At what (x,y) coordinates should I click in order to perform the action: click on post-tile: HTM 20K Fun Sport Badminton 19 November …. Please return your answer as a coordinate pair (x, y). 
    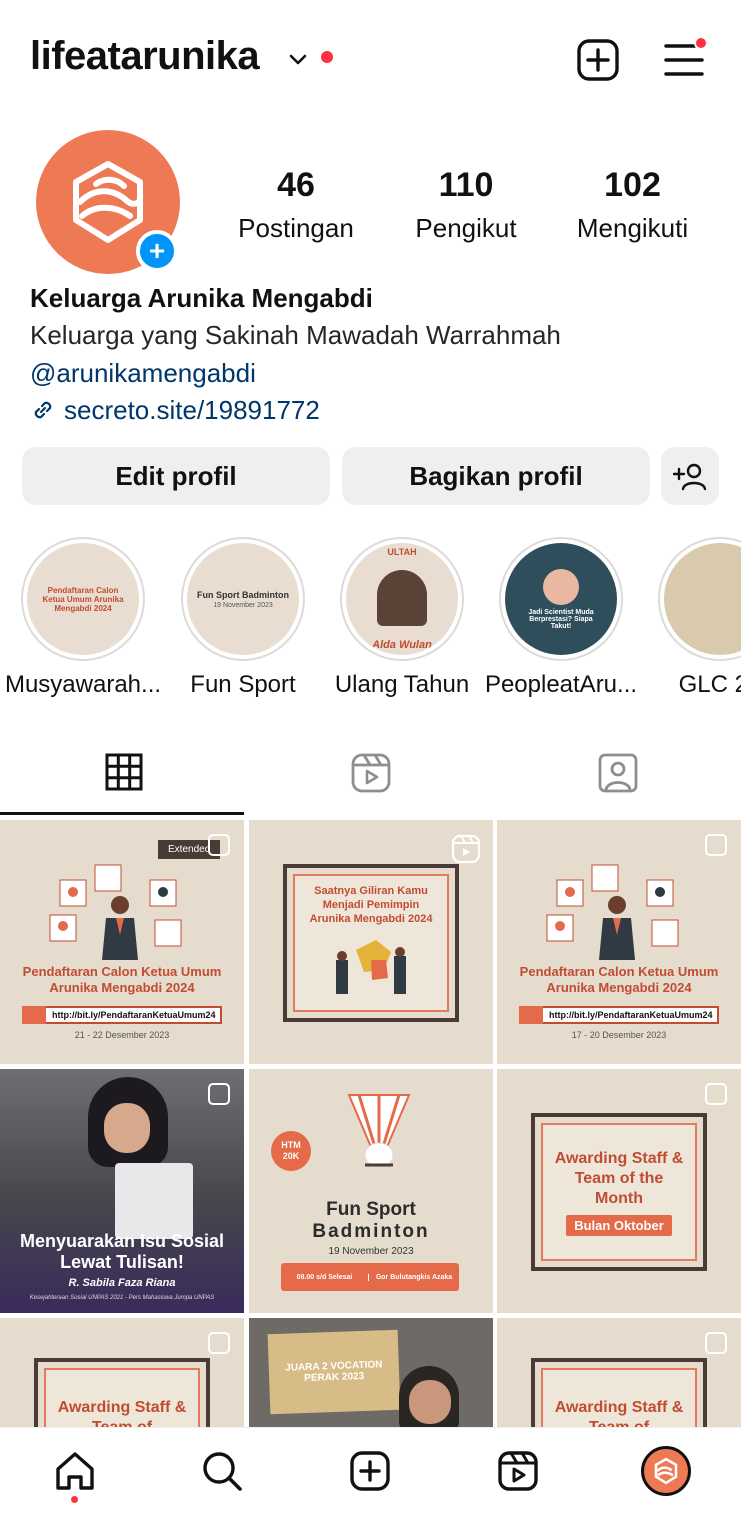
    Looking at the image, I should click on (371, 1191).